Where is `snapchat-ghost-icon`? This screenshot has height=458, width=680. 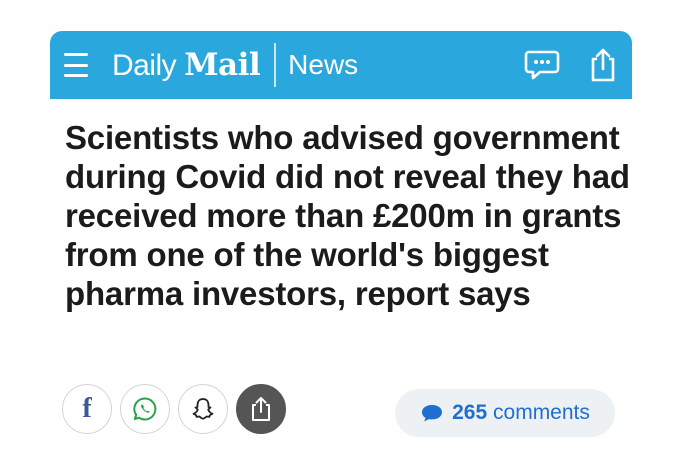
snapchat-ghost-icon is located at coordinates (203, 409).